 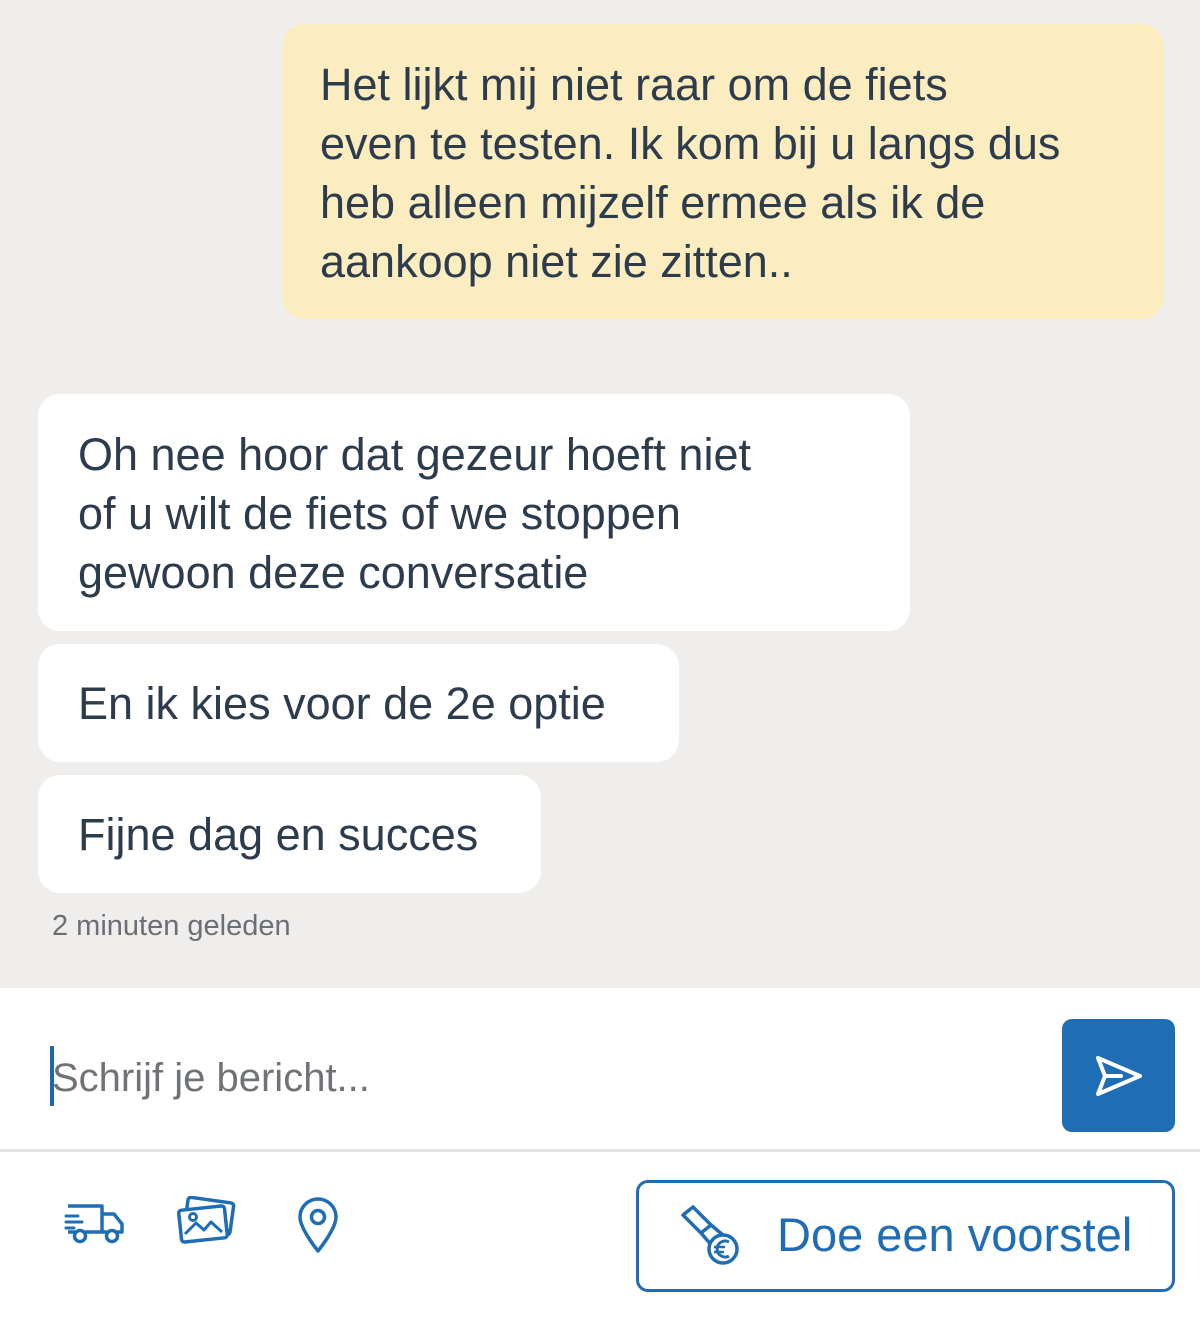 I want to click on make-offer-button: Doe een voorstel, so click(x=905, y=1236).